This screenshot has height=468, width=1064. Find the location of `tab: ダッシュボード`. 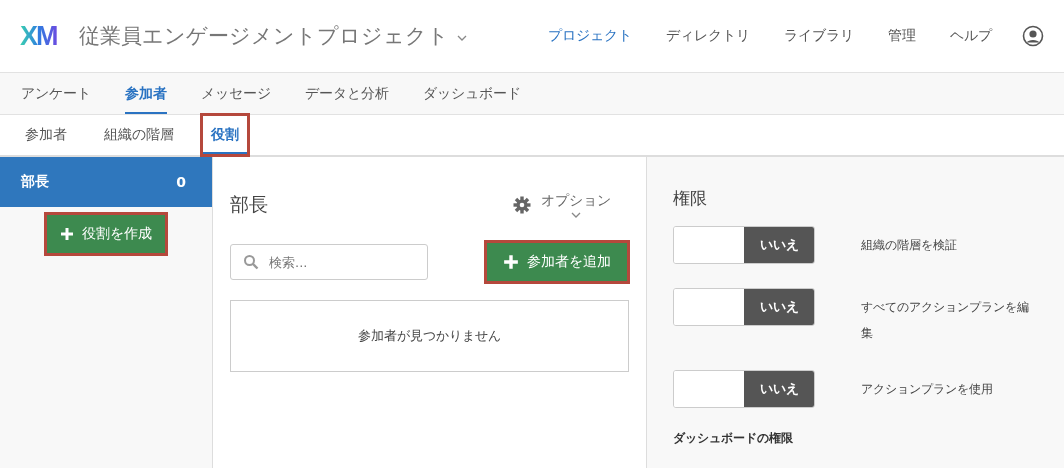

tab: ダッシュボード is located at coordinates (472, 93).